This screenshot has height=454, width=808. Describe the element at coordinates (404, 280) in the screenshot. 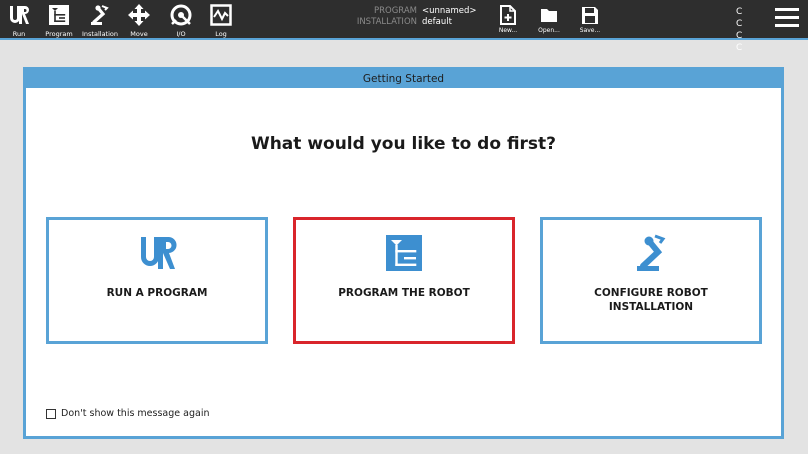

I see `program-robot-card: PROGRAM THE ROBOT` at that location.